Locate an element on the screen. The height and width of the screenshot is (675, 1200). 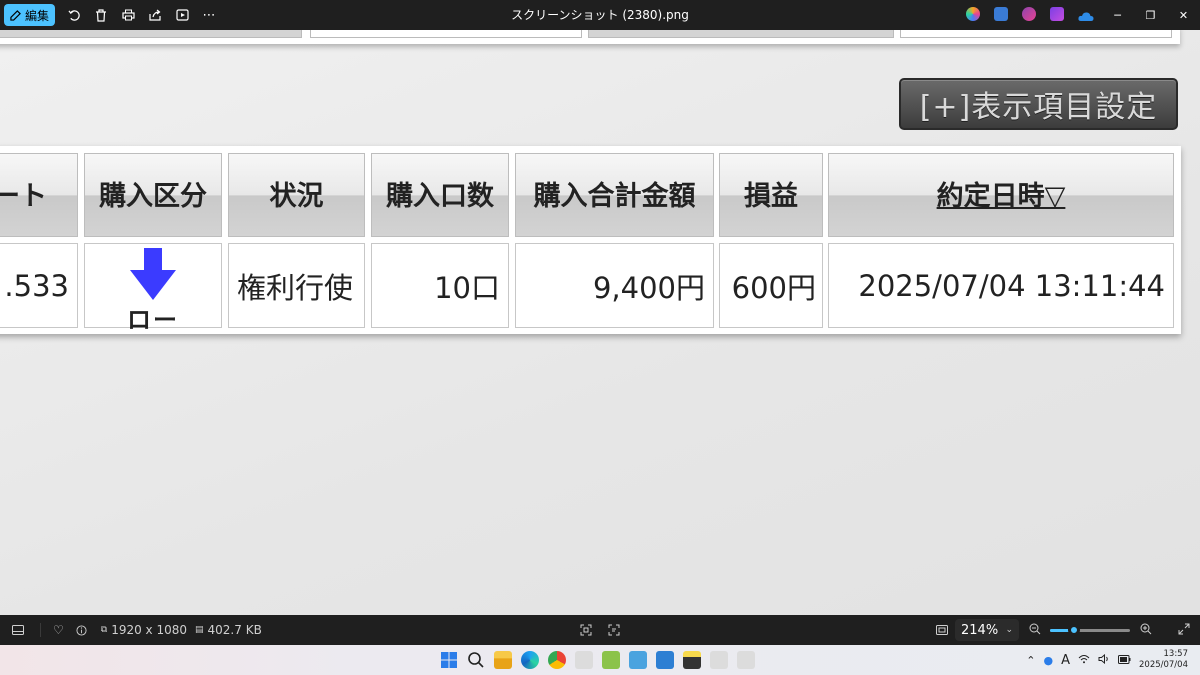
clock-date: 2025/07/04 is located at coordinates (1163, 665).